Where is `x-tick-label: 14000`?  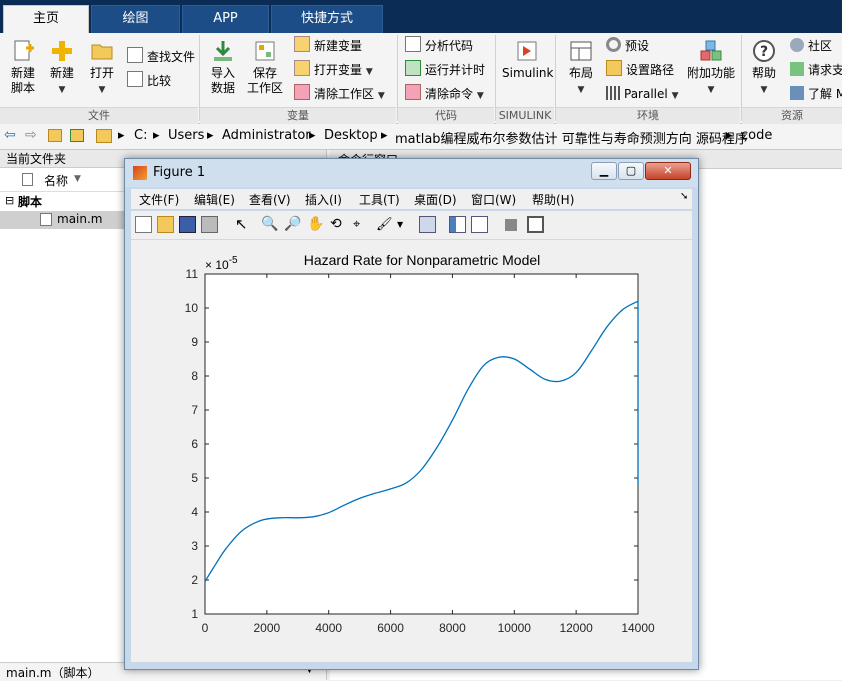 x-tick-label: 14000 is located at coordinates (638, 628).